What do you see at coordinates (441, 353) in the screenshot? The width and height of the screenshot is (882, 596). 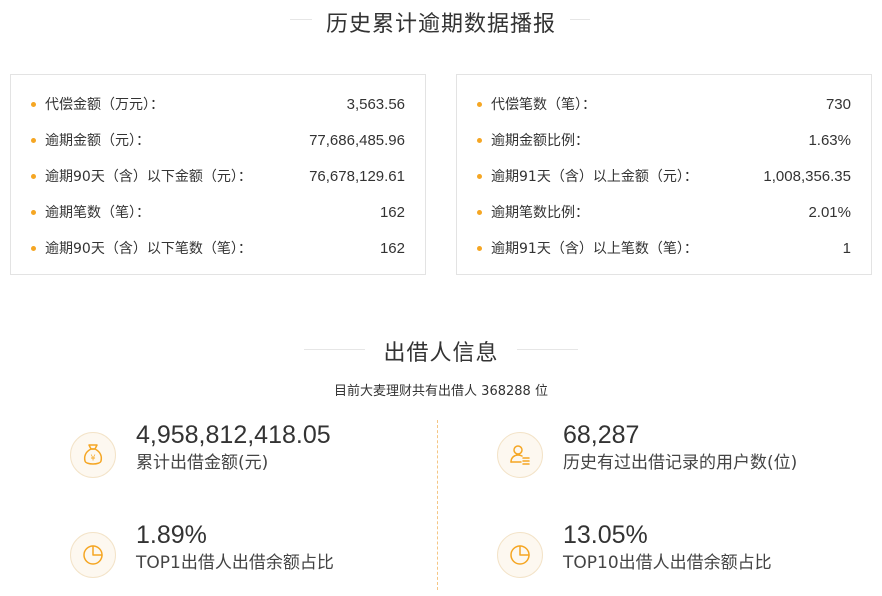 I see `section-title-lenders-text: 出借人信息` at bounding box center [441, 353].